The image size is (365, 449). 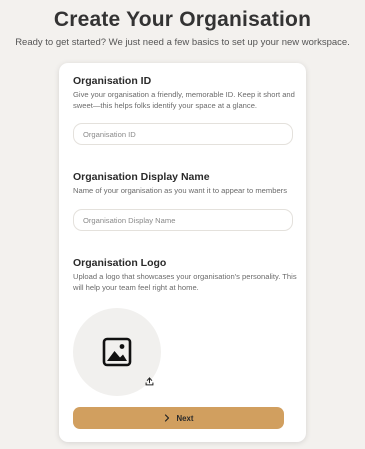 I want to click on next-button: Next, so click(x=178, y=418).